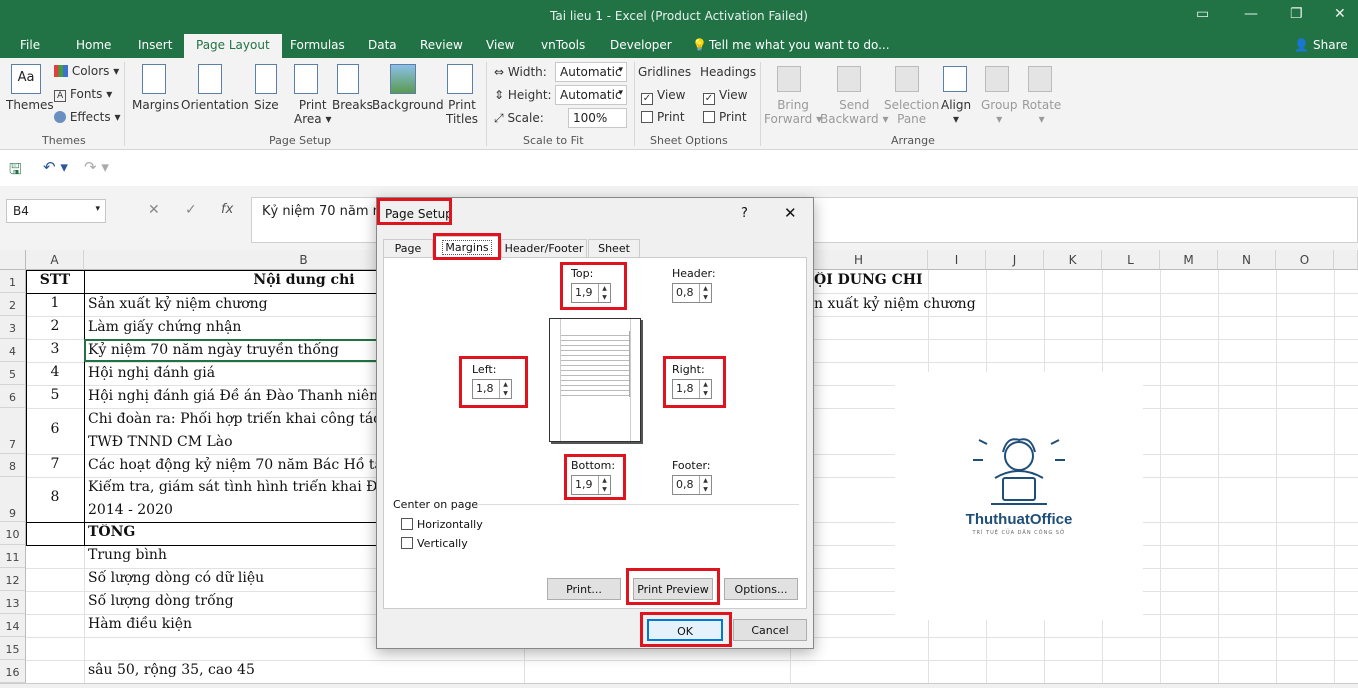 The image size is (1358, 688). What do you see at coordinates (13, 579) in the screenshot?
I see `row-header: 12` at bounding box center [13, 579].